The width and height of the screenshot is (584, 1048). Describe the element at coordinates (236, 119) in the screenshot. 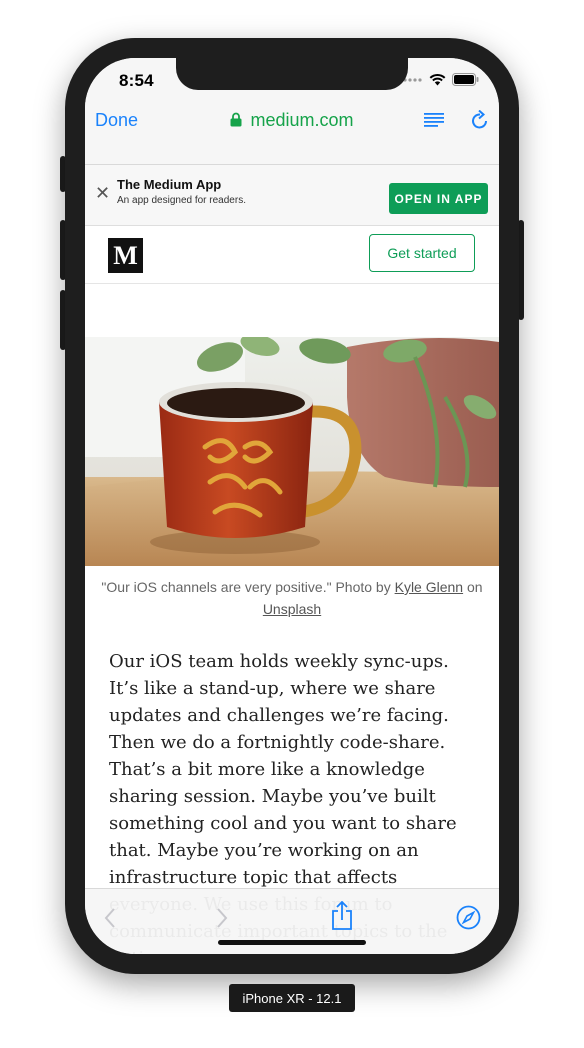

I see `lock-icon` at that location.